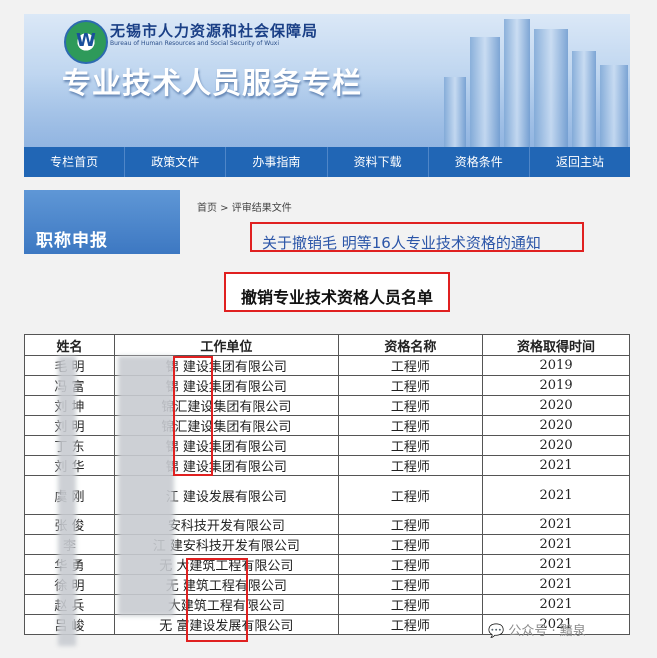 The width and height of the screenshot is (657, 658). Describe the element at coordinates (556, 345) in the screenshot. I see `header-year: 资格取得时间` at that location.